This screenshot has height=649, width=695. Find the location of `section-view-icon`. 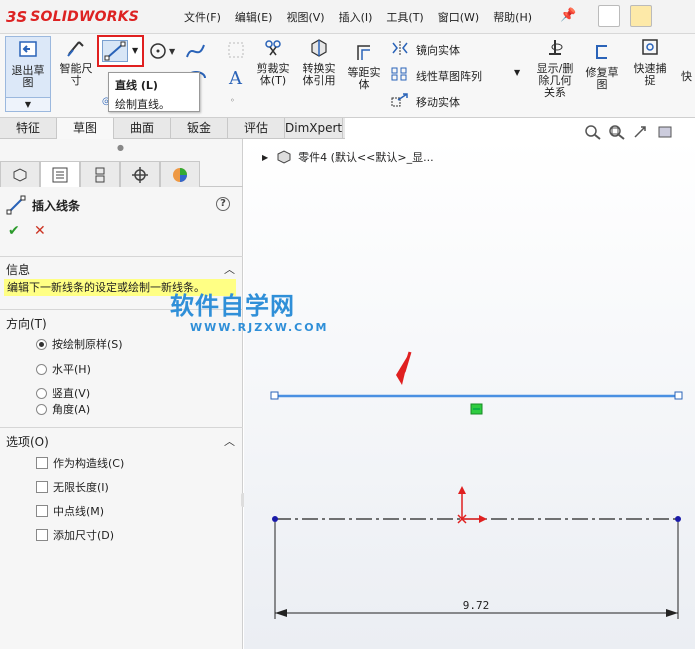

section-view-icon is located at coordinates (665, 132).